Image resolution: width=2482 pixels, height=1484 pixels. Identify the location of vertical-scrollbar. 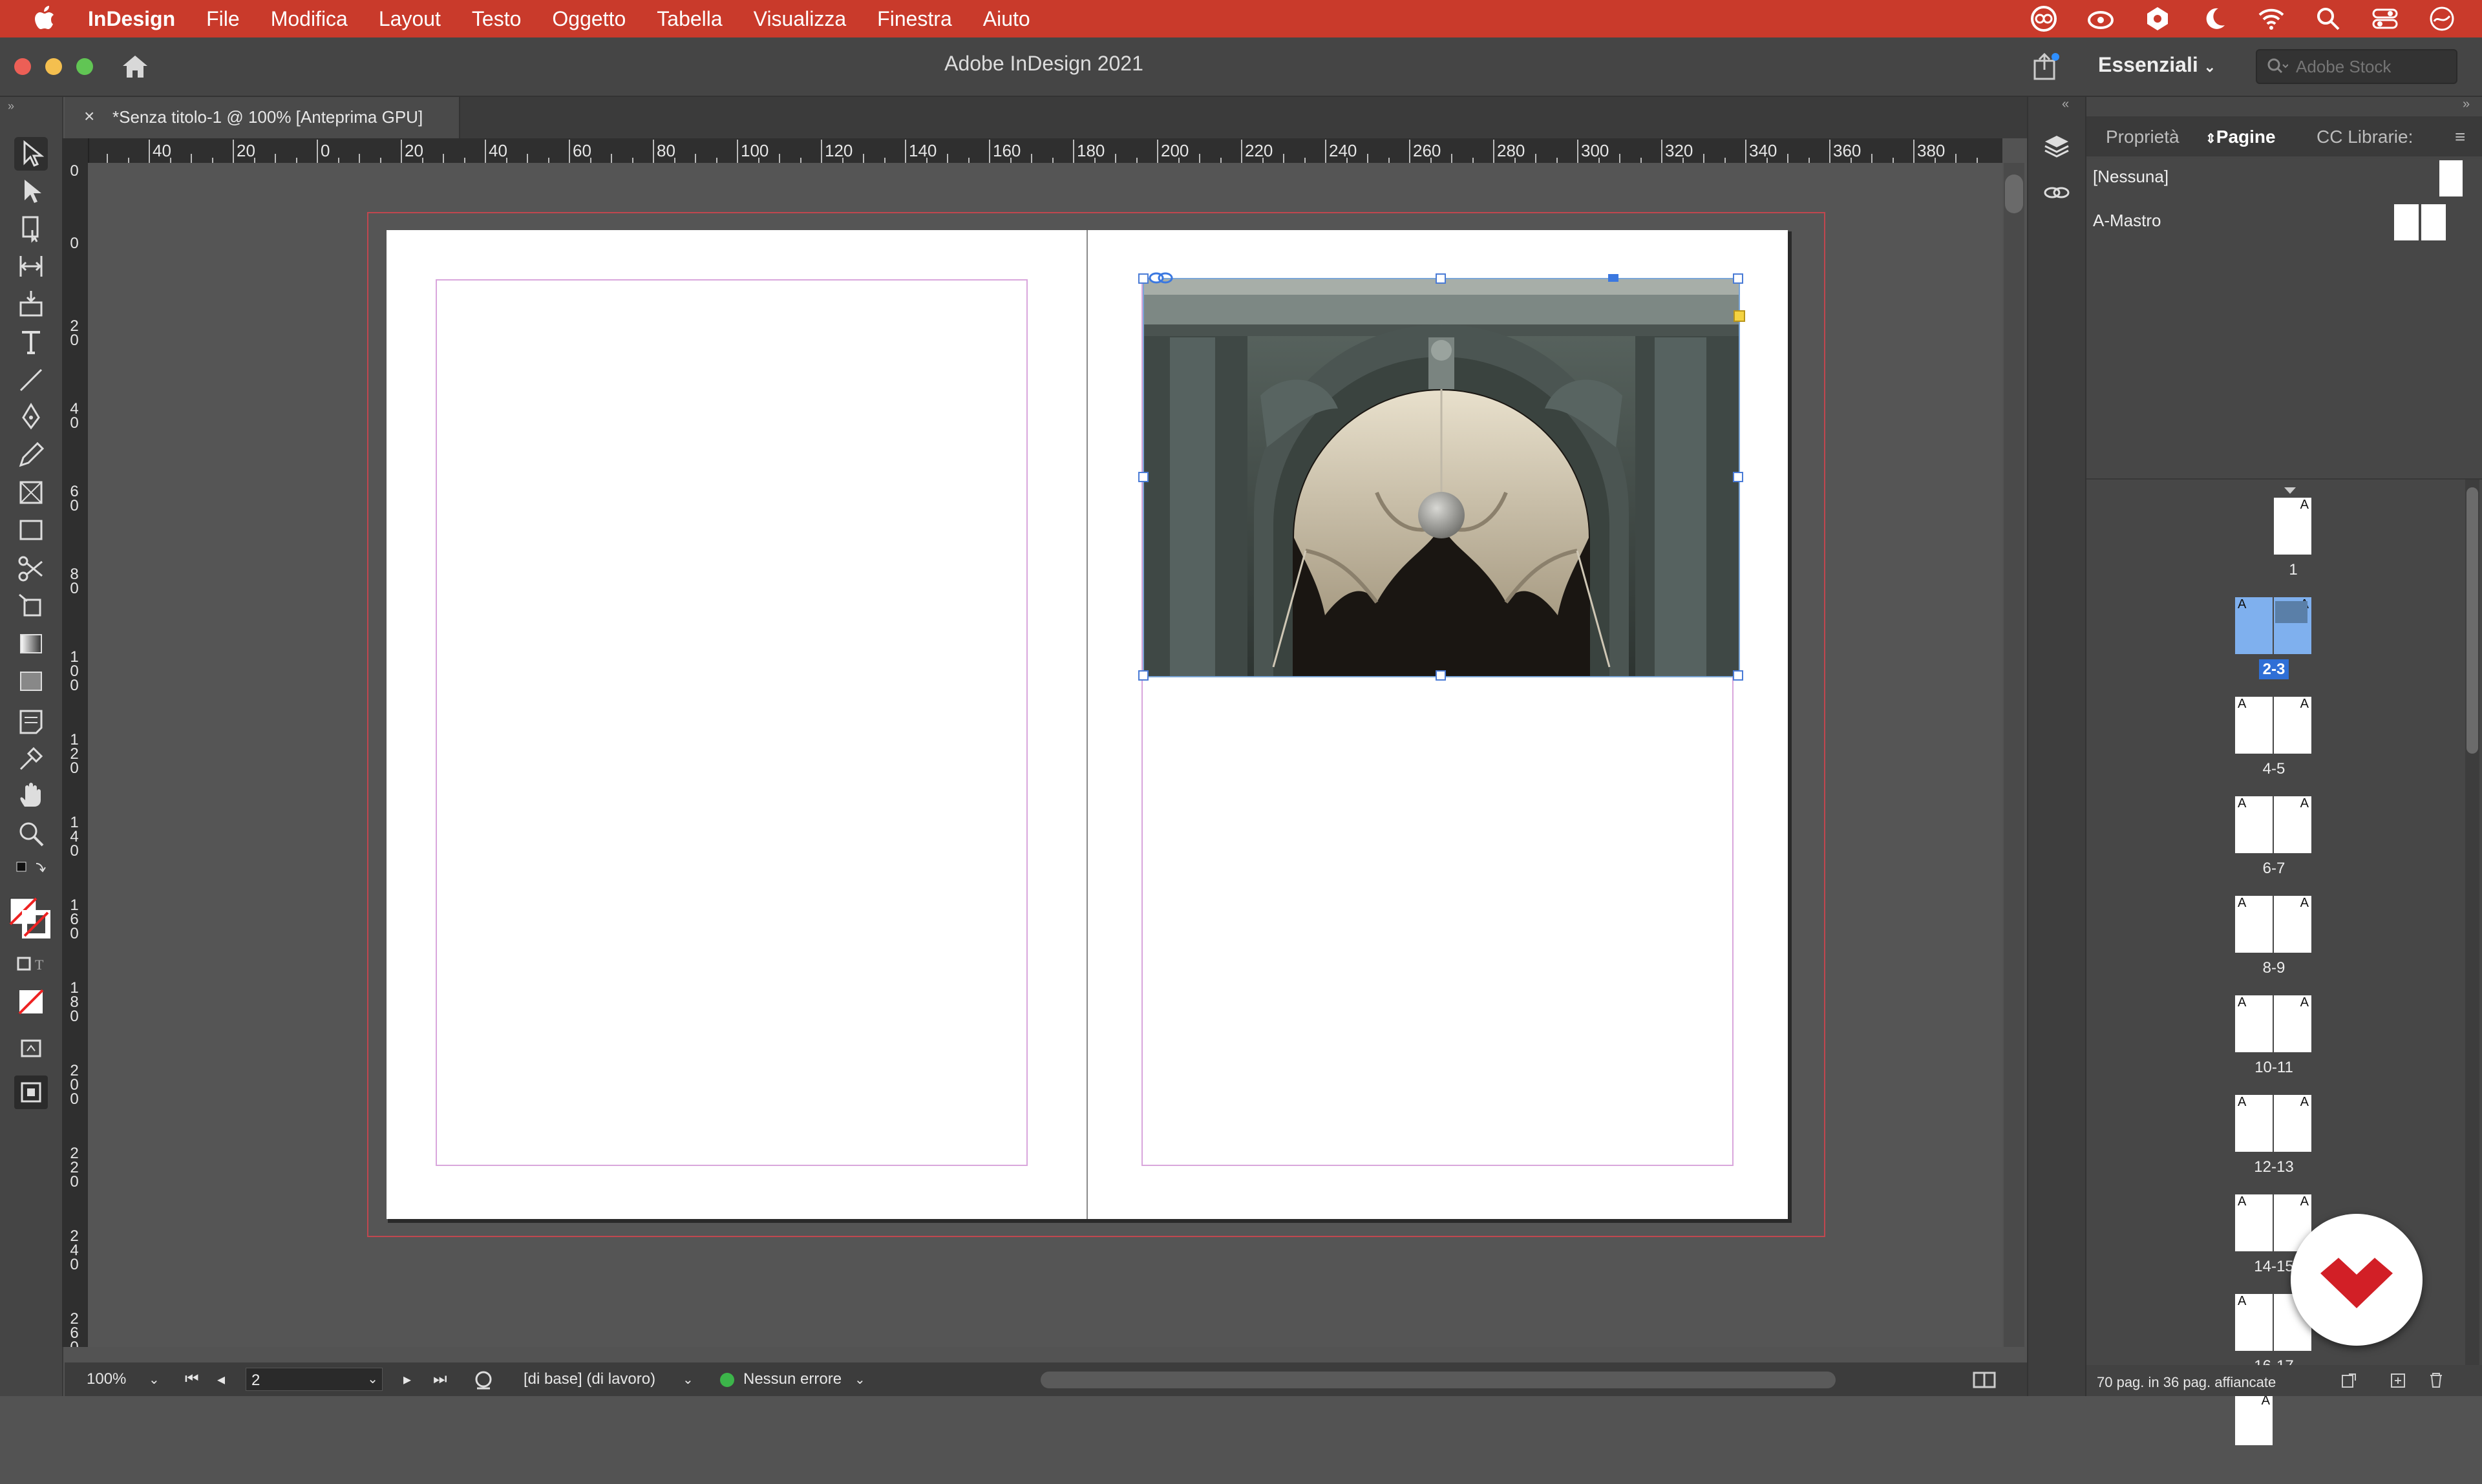
(2014, 755).